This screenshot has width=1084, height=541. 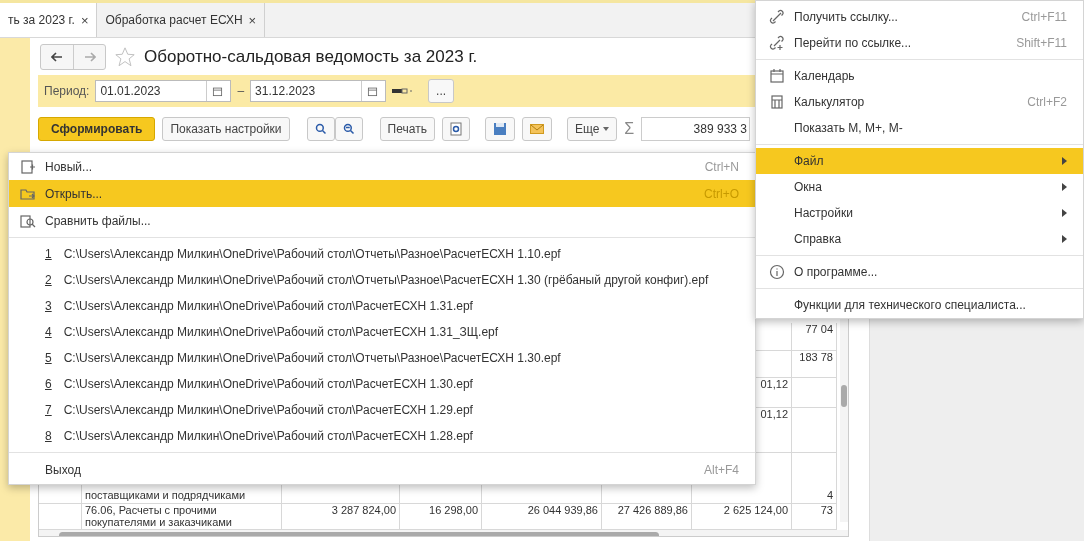 What do you see at coordinates (919, 76) in the screenshot?
I see `menu-item: Календарь` at bounding box center [919, 76].